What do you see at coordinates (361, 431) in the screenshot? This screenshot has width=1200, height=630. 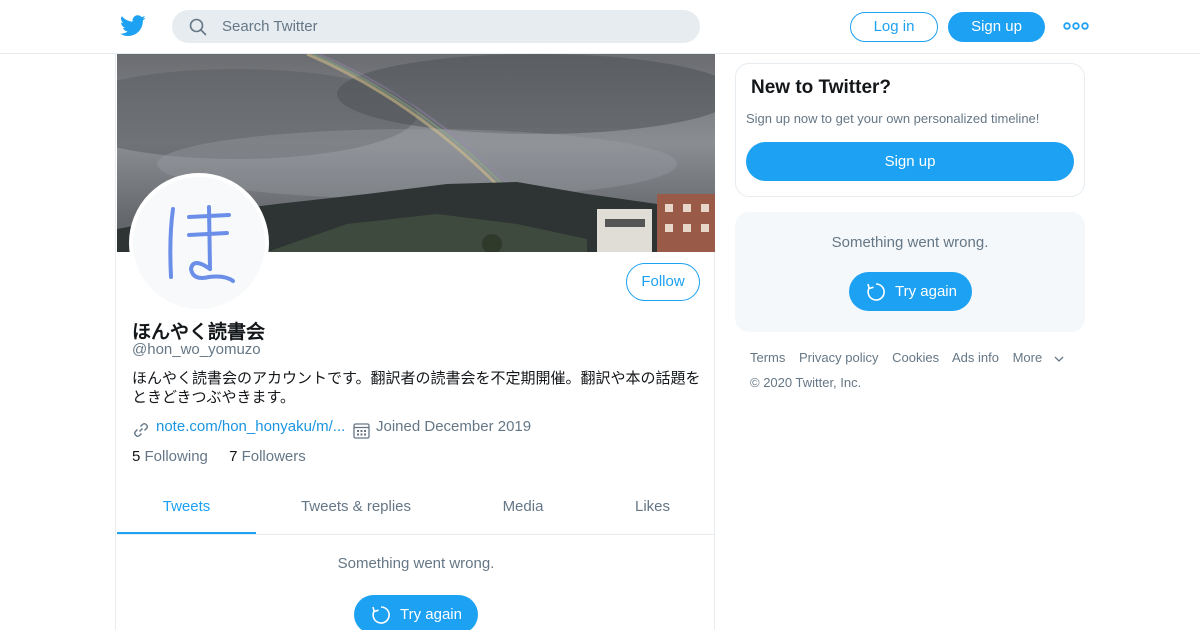 I see `calendar-icon` at bounding box center [361, 431].